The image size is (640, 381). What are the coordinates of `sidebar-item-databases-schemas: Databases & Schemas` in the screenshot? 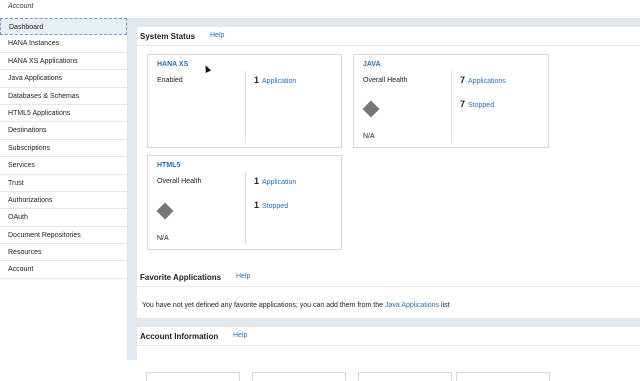 It's located at (63, 96).